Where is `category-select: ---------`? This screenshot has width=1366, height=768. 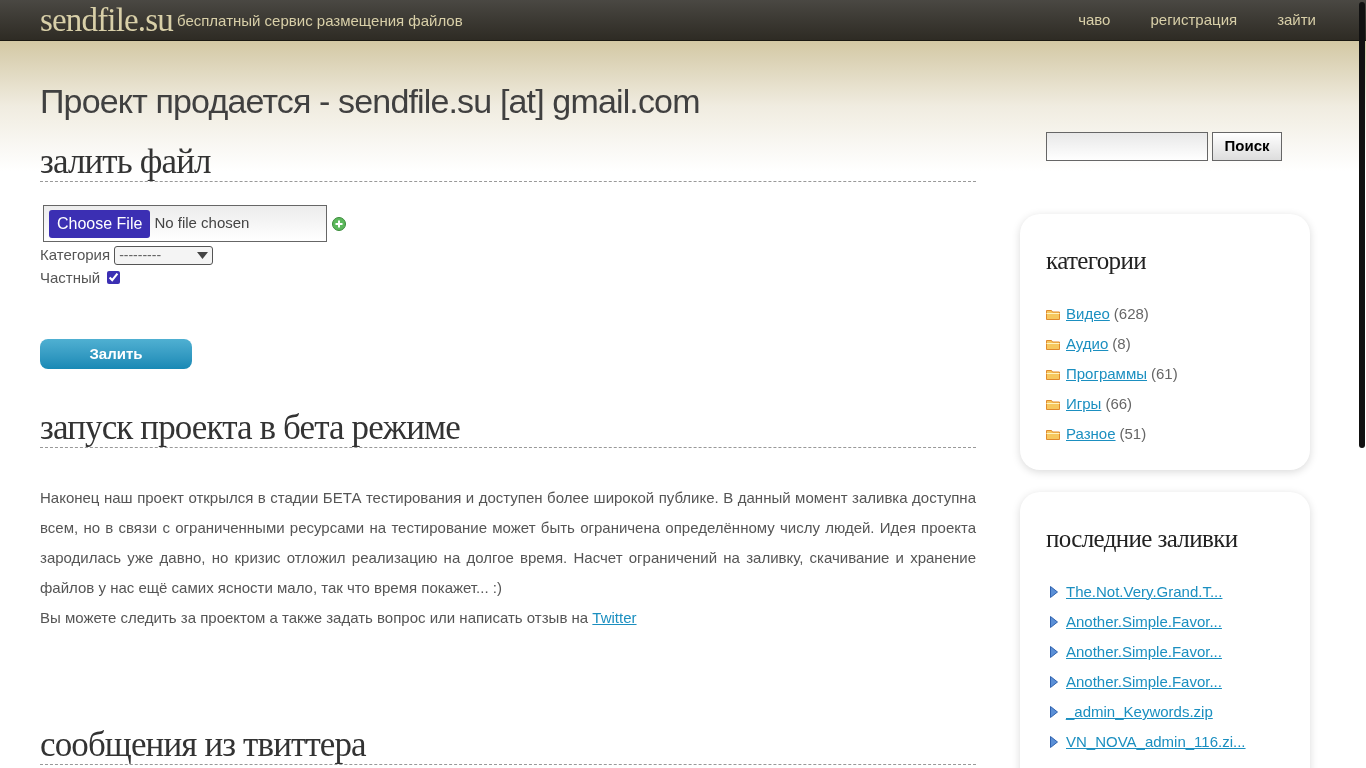 category-select: --------- is located at coordinates (164, 255).